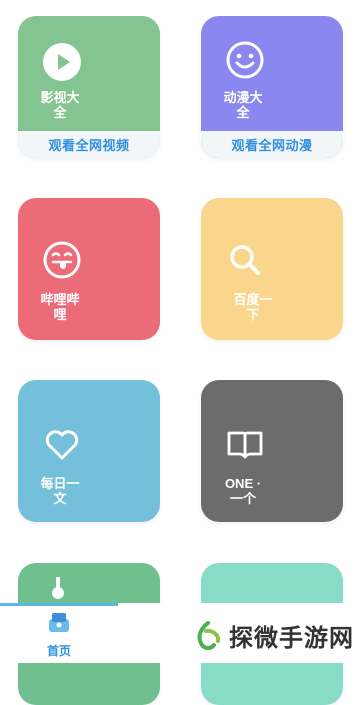  What do you see at coordinates (243, 491) in the screenshot?
I see `one-card-label: ONE · 一个` at bounding box center [243, 491].